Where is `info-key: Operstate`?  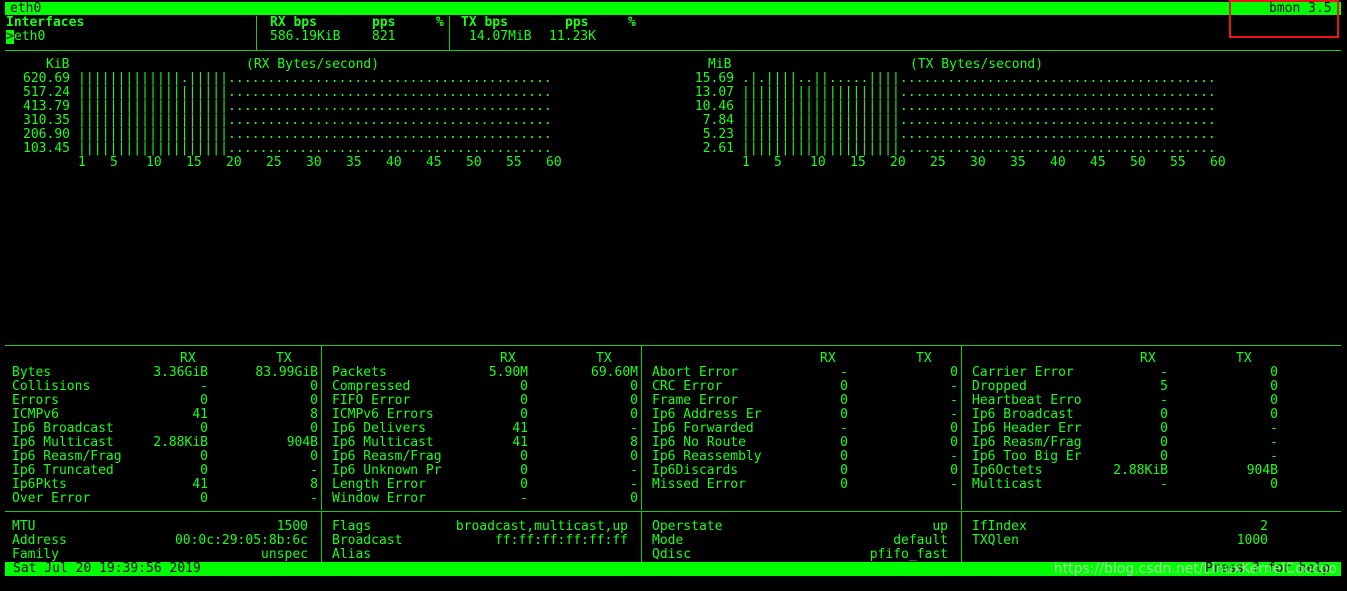 info-key: Operstate is located at coordinates (687, 526).